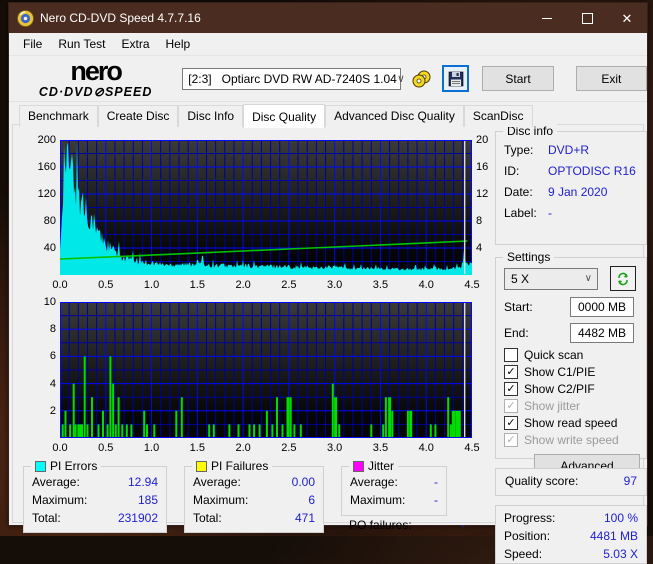  What do you see at coordinates (571, 518) in the screenshot?
I see `progress-row: Progress: 100 %` at bounding box center [571, 518].